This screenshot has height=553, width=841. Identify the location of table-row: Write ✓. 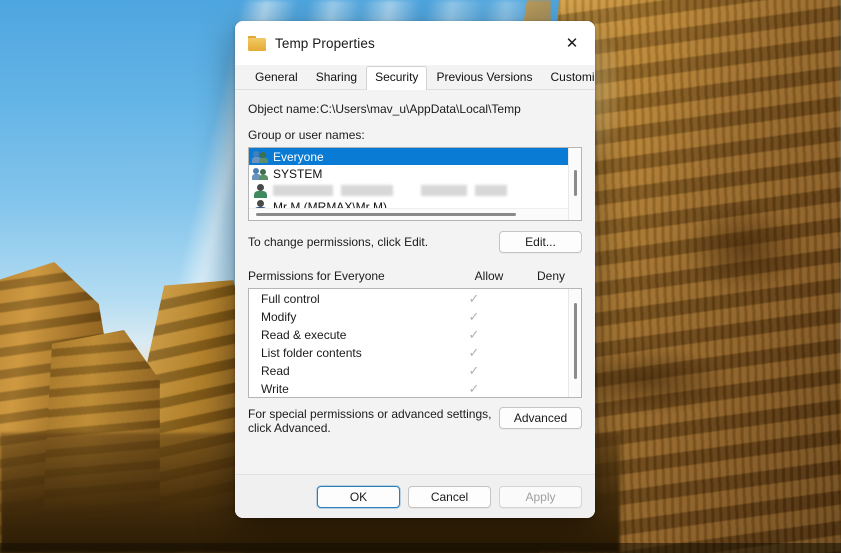
(408, 388).